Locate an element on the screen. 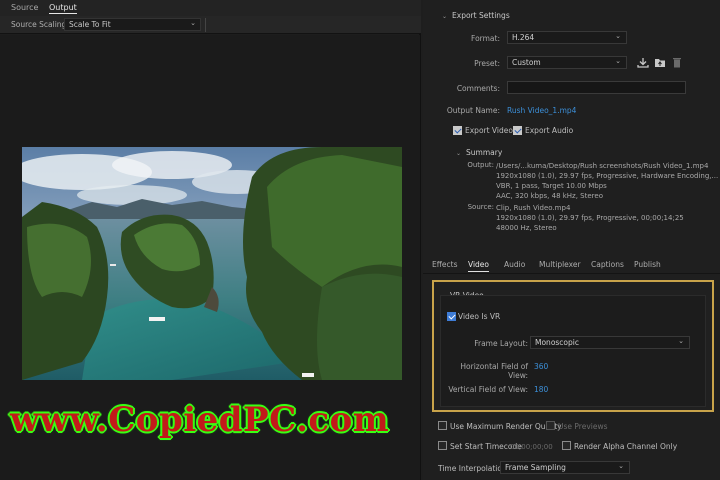  format-label: Format: is located at coordinates (485, 38).